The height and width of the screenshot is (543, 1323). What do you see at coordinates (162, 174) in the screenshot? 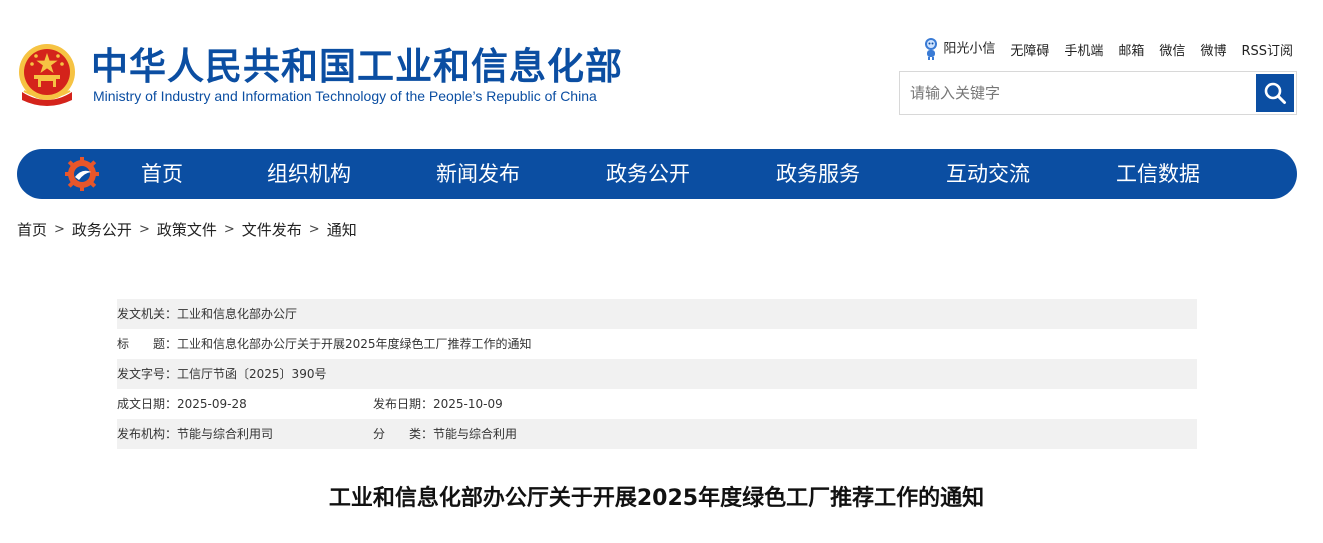
I see `nav-home: 首页` at bounding box center [162, 174].